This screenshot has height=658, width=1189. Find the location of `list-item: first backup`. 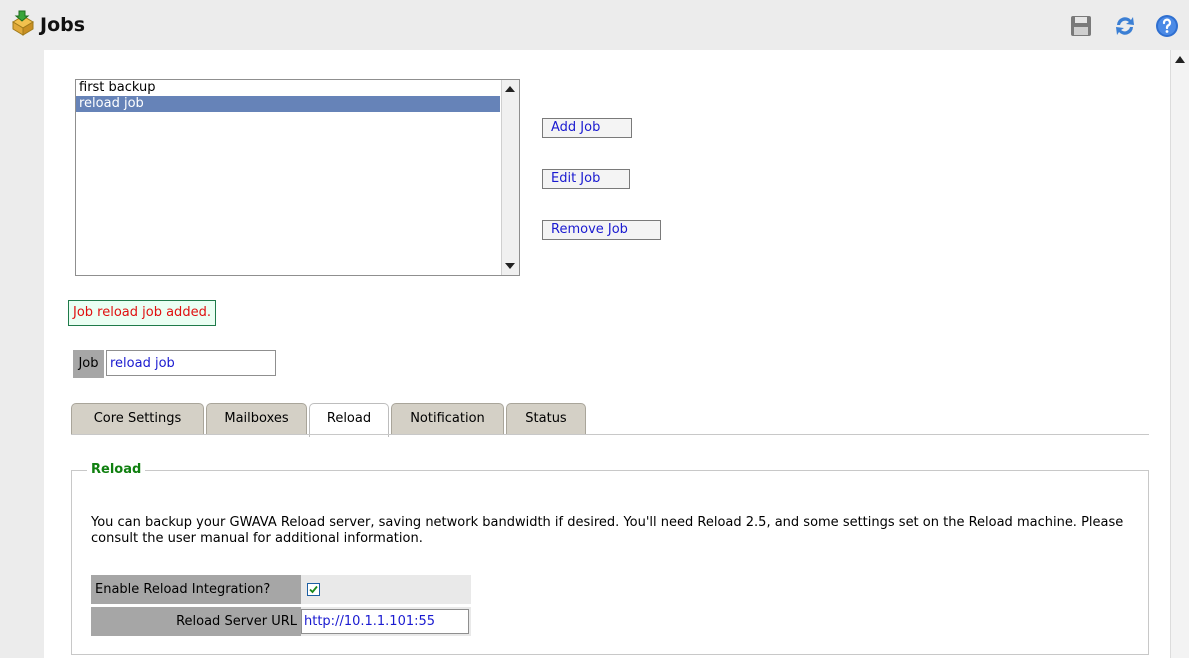

list-item: first backup is located at coordinates (288, 88).